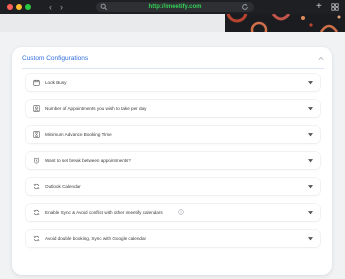 This screenshot has width=345, height=279. Describe the element at coordinates (245, 7) in the screenshot. I see `reload-icon` at that location.